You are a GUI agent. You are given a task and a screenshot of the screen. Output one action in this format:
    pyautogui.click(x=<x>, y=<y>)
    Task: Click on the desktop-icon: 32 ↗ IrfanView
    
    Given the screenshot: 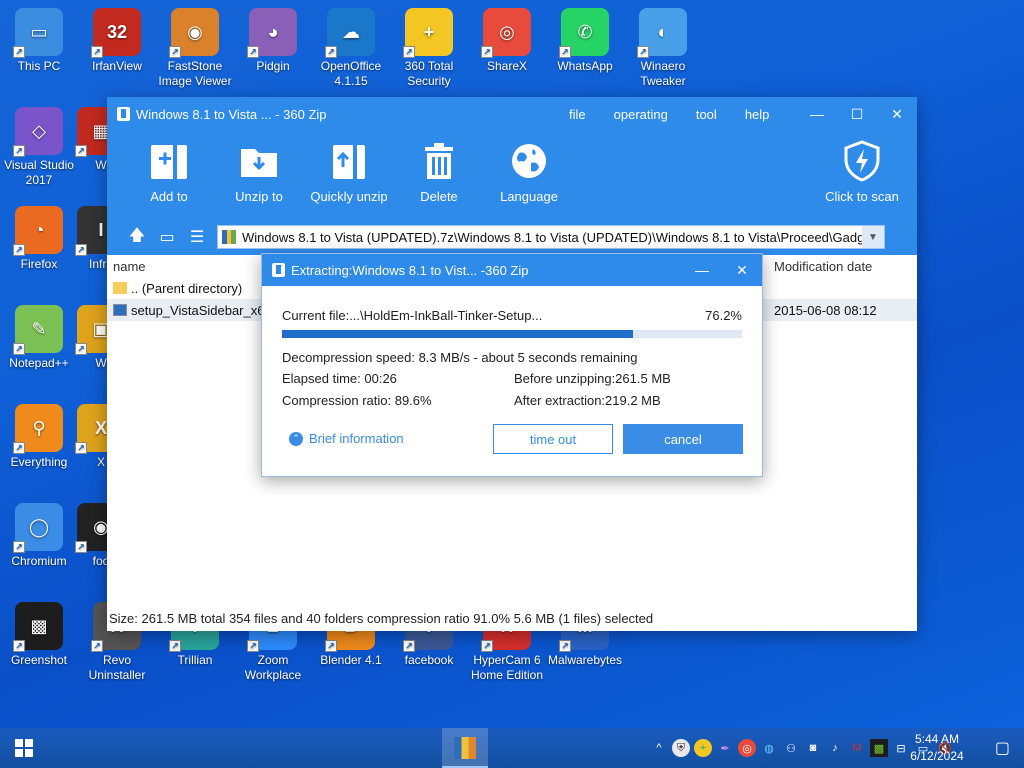 What is the action you would take?
    pyautogui.click(x=117, y=41)
    